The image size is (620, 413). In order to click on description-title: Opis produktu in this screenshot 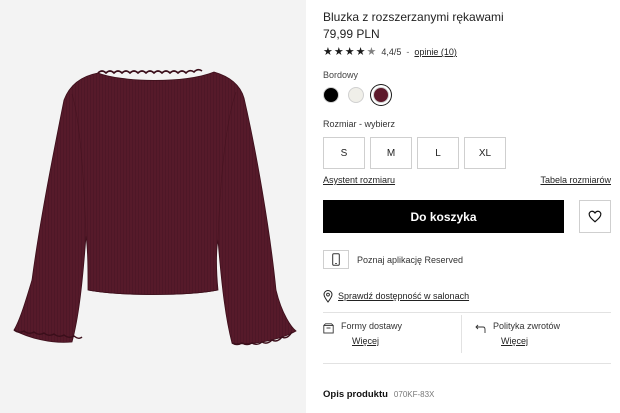, I will do `click(355, 394)`.